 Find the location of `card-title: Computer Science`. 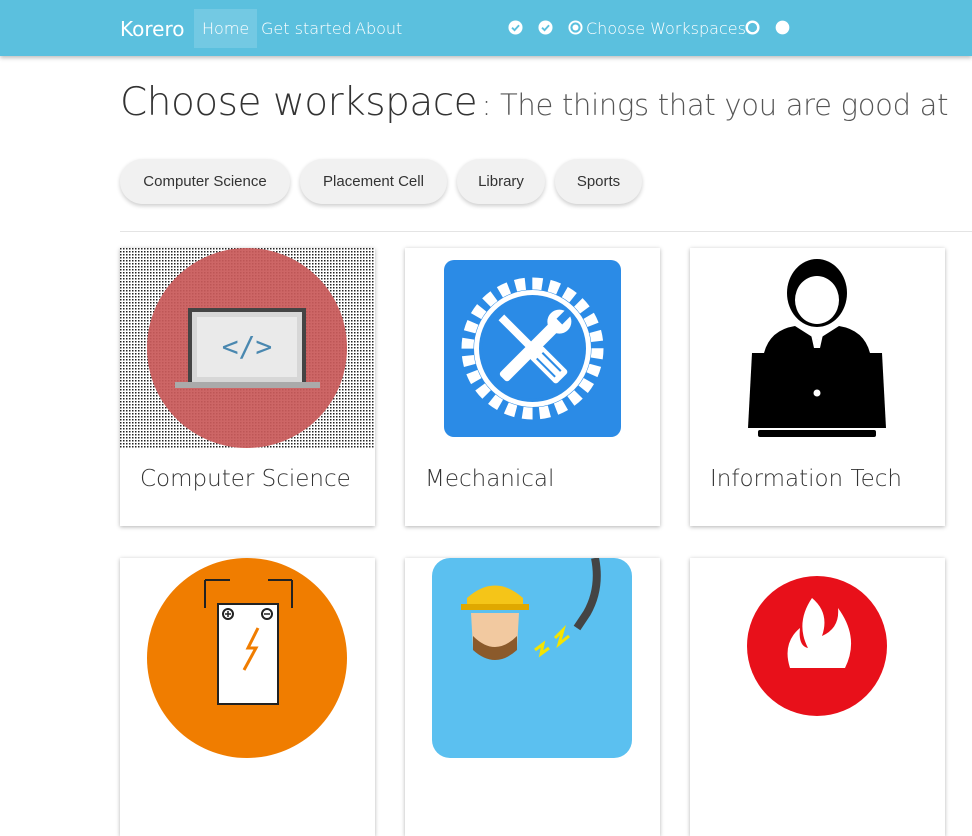

card-title: Computer Science is located at coordinates (245, 479).